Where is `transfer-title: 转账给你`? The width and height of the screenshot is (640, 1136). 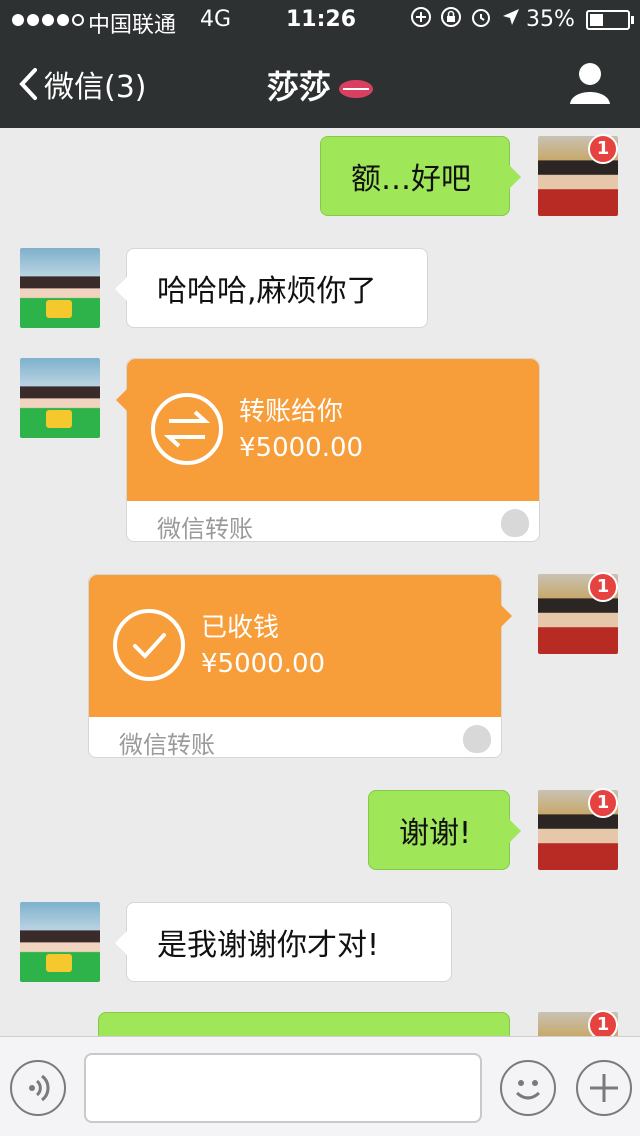 transfer-title: 转账给你 is located at coordinates (291, 412).